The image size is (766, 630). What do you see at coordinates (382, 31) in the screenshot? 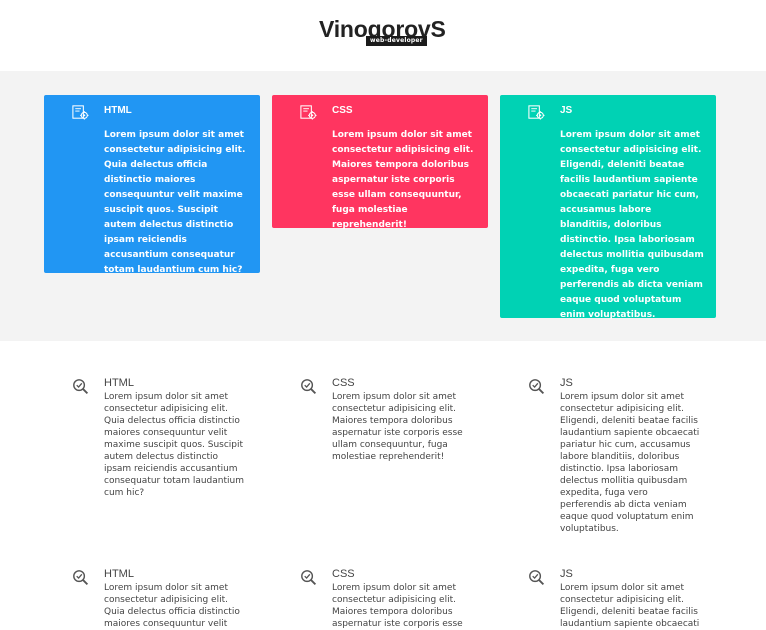
I see `site-logo: VinogorovS web-developer` at bounding box center [382, 31].